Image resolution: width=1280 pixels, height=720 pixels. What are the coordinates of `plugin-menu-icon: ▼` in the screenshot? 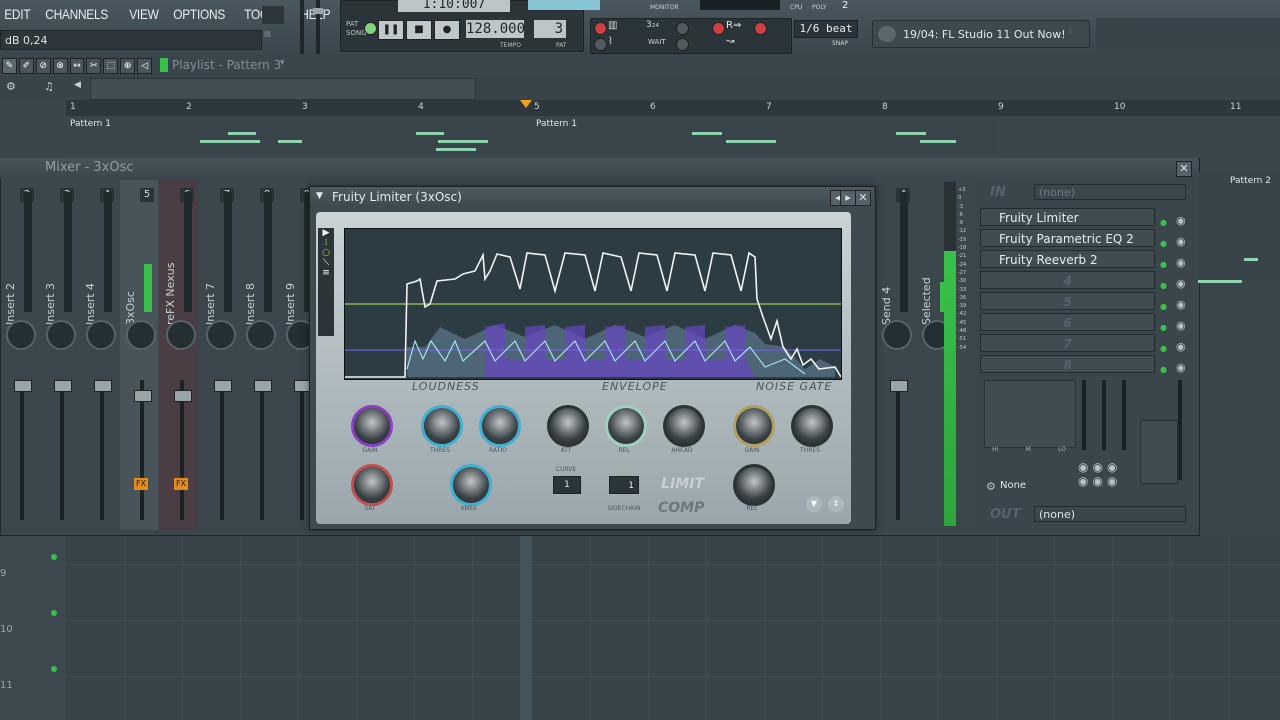 It's located at (319, 196).